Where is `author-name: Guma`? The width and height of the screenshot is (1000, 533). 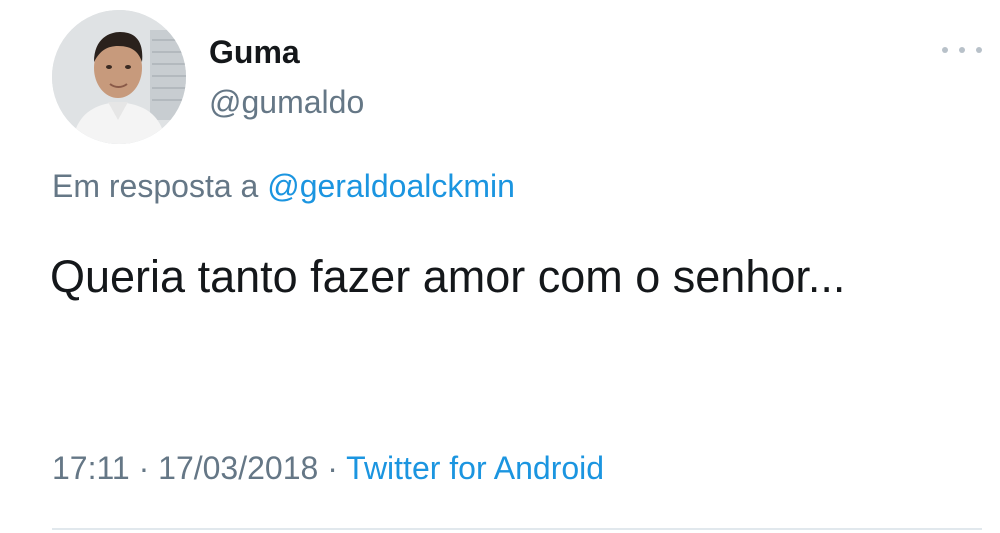 author-name: Guma is located at coordinates (254, 52).